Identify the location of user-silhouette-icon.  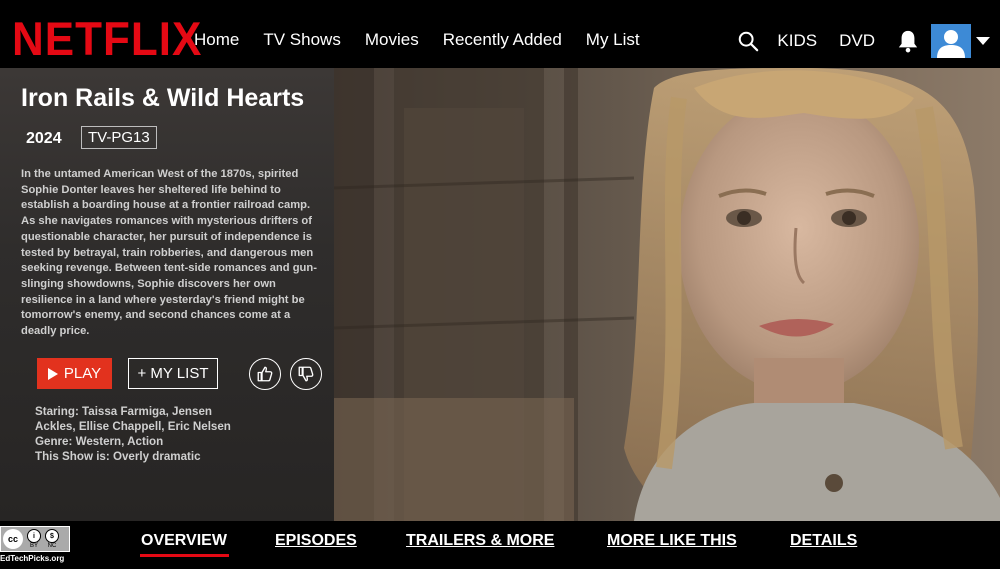
(951, 41).